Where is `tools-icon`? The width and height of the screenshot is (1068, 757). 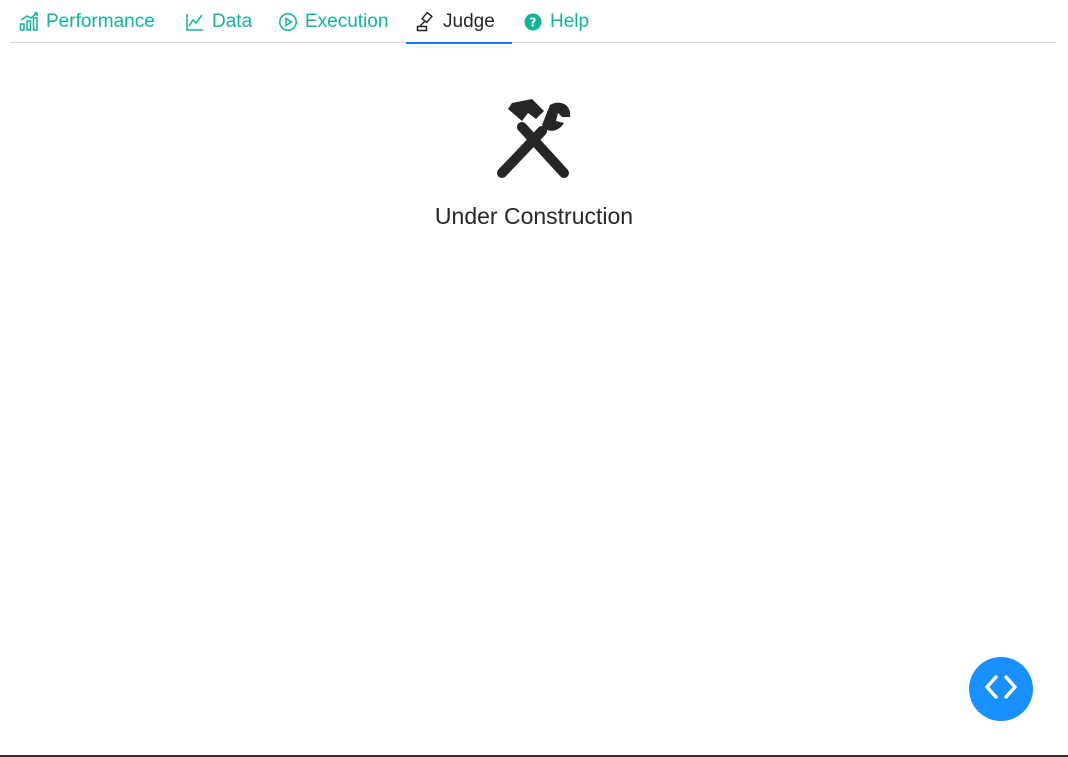
tools-icon is located at coordinates (534, 137).